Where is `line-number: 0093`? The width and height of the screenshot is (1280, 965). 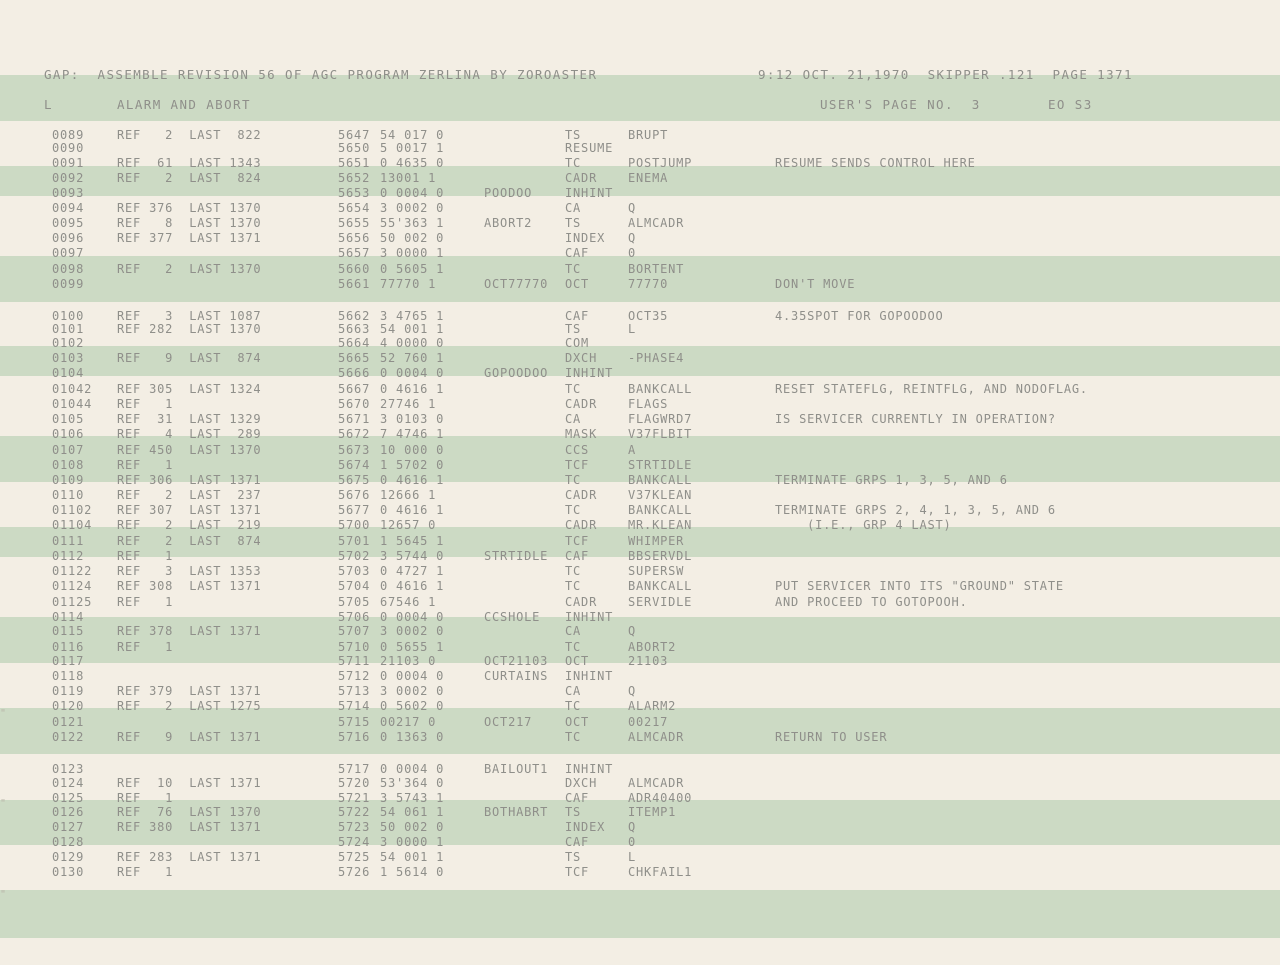 line-number: 0093 is located at coordinates (68, 193).